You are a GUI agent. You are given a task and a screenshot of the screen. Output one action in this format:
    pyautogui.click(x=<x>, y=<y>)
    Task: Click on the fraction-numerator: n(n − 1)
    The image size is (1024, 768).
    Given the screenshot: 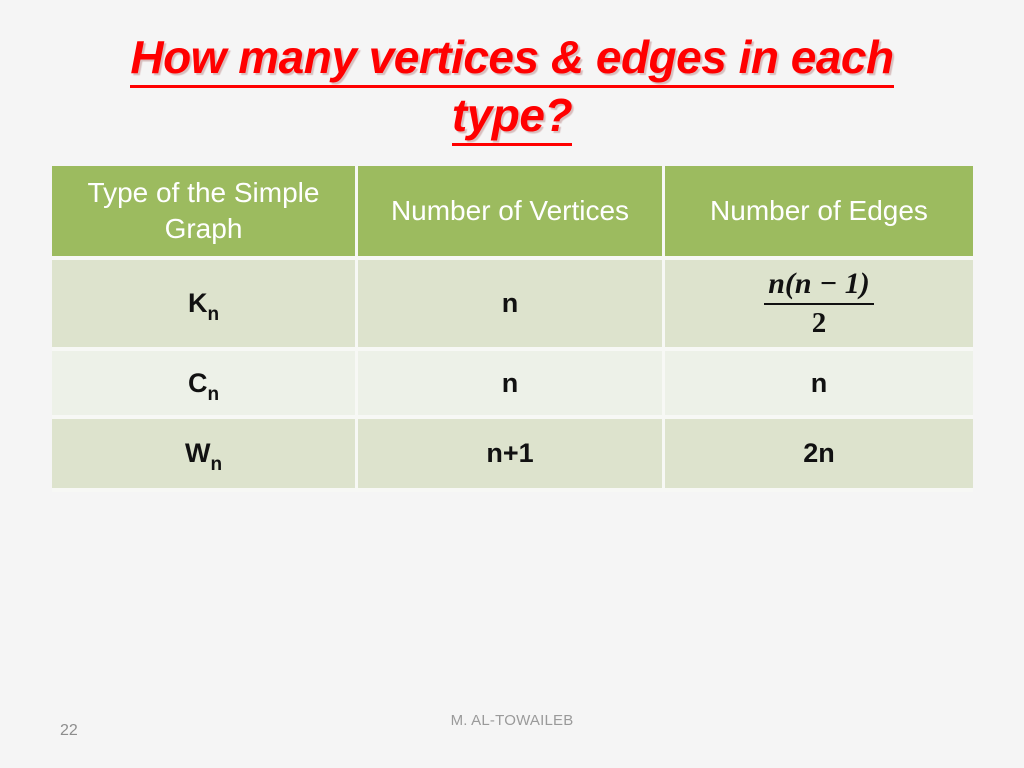 What is the action you would take?
    pyautogui.click(x=819, y=286)
    